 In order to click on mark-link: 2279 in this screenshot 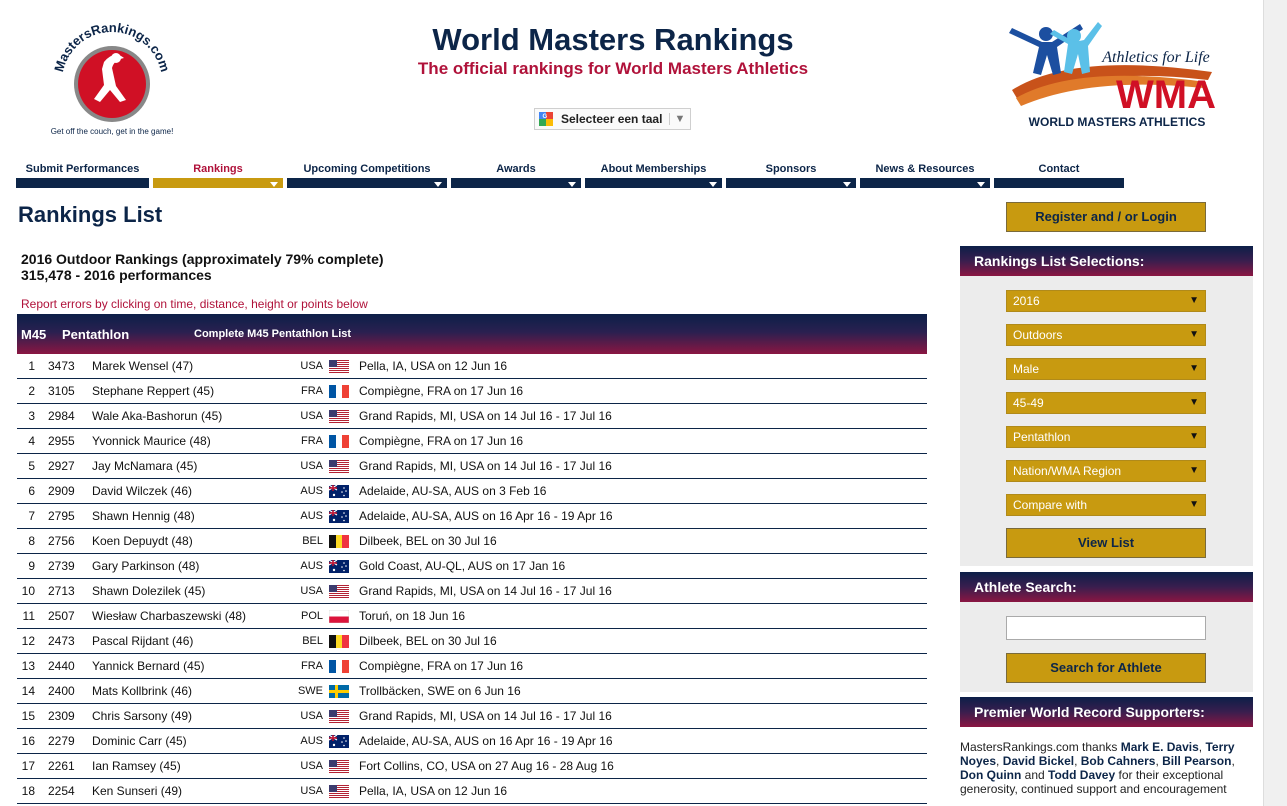, I will do `click(61, 741)`.